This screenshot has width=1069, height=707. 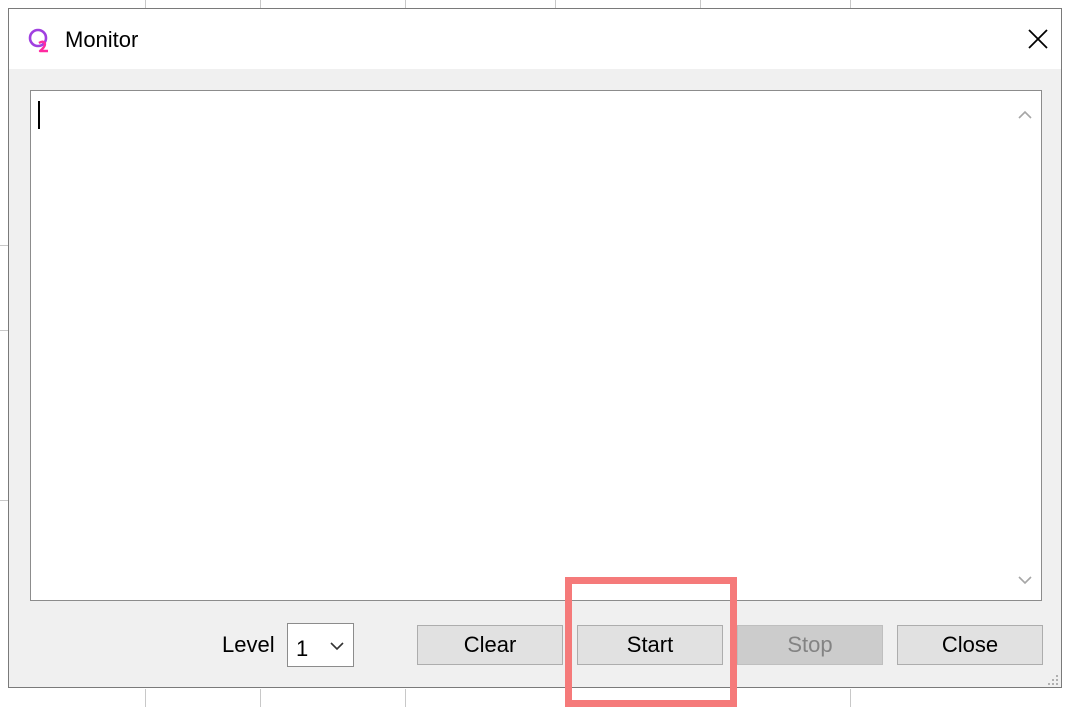 I want to click on title-bar: Monitor, so click(x=535, y=39).